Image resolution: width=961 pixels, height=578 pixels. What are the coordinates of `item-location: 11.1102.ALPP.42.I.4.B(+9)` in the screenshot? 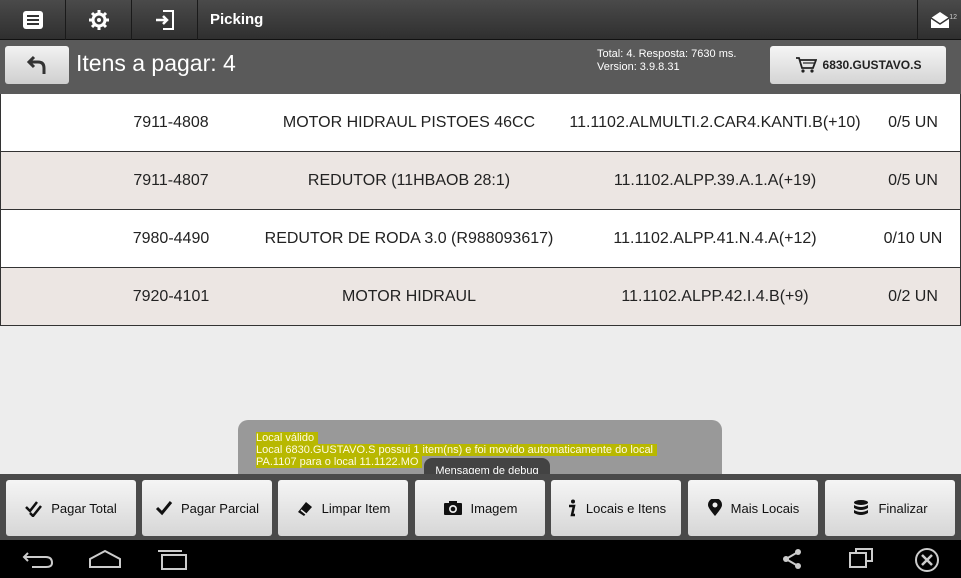 It's located at (715, 296).